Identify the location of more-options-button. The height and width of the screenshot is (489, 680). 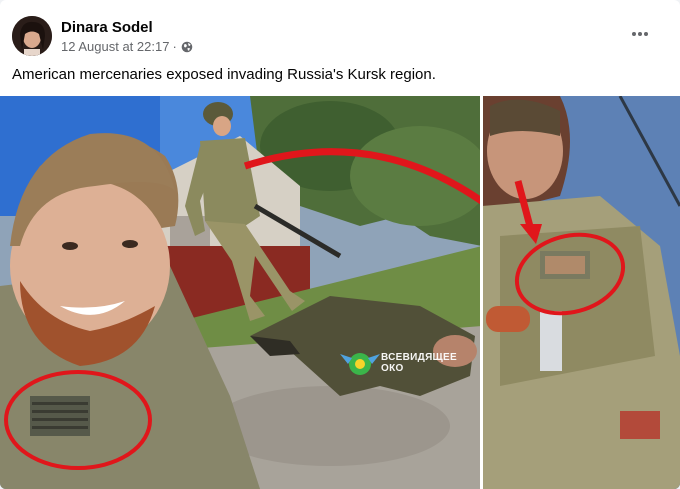
(640, 34).